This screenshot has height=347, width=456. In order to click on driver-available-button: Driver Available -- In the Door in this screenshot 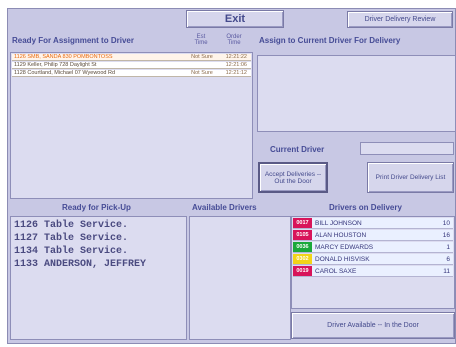, I will do `click(373, 325)`.